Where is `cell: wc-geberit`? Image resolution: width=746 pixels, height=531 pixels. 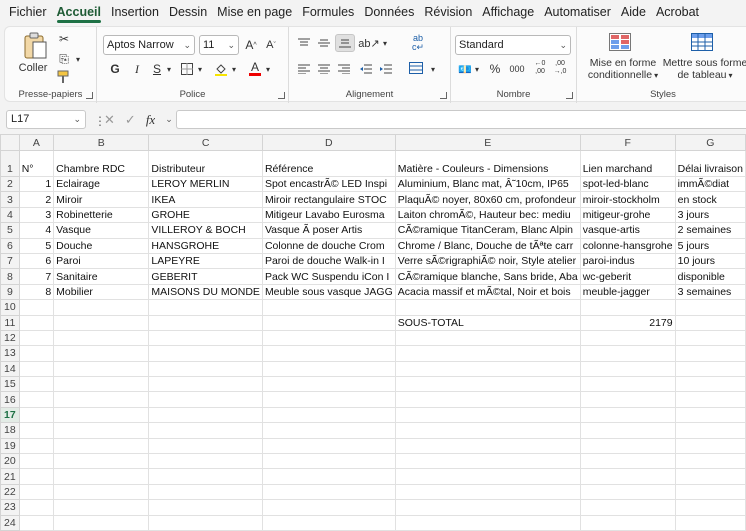 cell: wc-geberit is located at coordinates (627, 276).